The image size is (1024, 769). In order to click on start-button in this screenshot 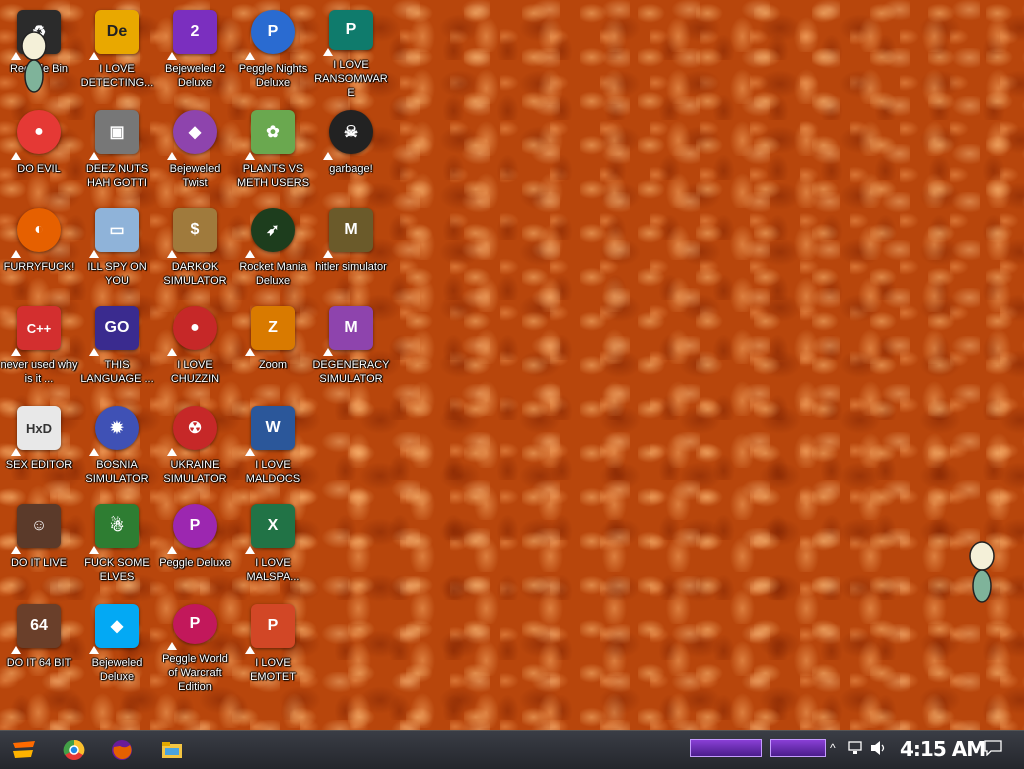, I will do `click(24, 750)`.